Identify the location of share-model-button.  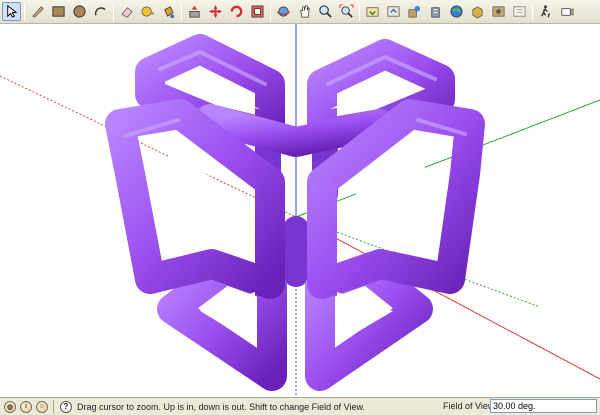
(393, 11).